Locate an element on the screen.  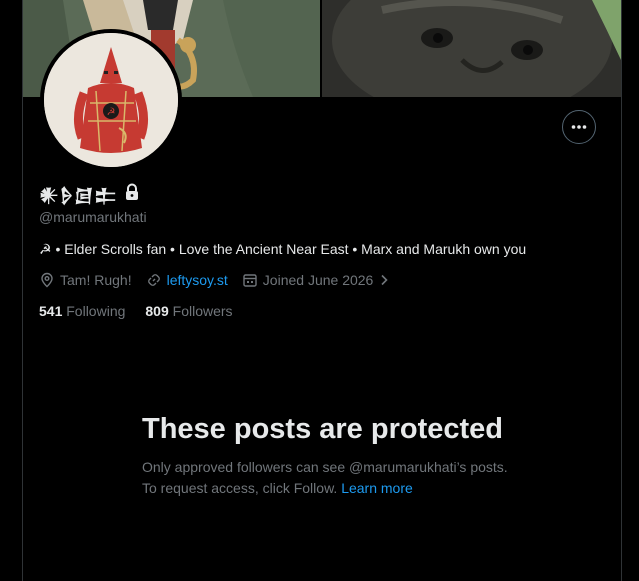
follow-stats: 541 Following 809 Followers is located at coordinates (146, 311).